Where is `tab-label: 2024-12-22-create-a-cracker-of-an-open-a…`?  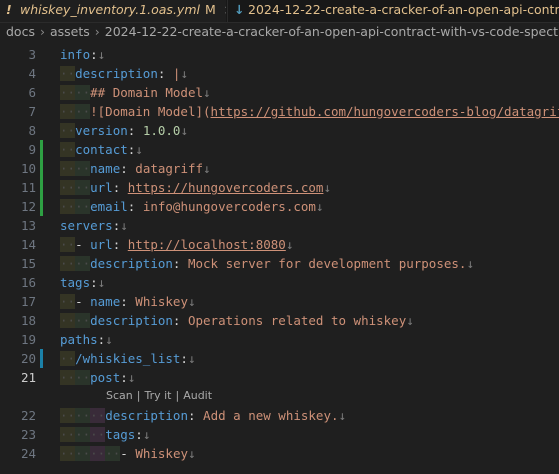 tab-label: 2024-12-22-create-a-cracker-of-an-open-a… is located at coordinates (403, 9).